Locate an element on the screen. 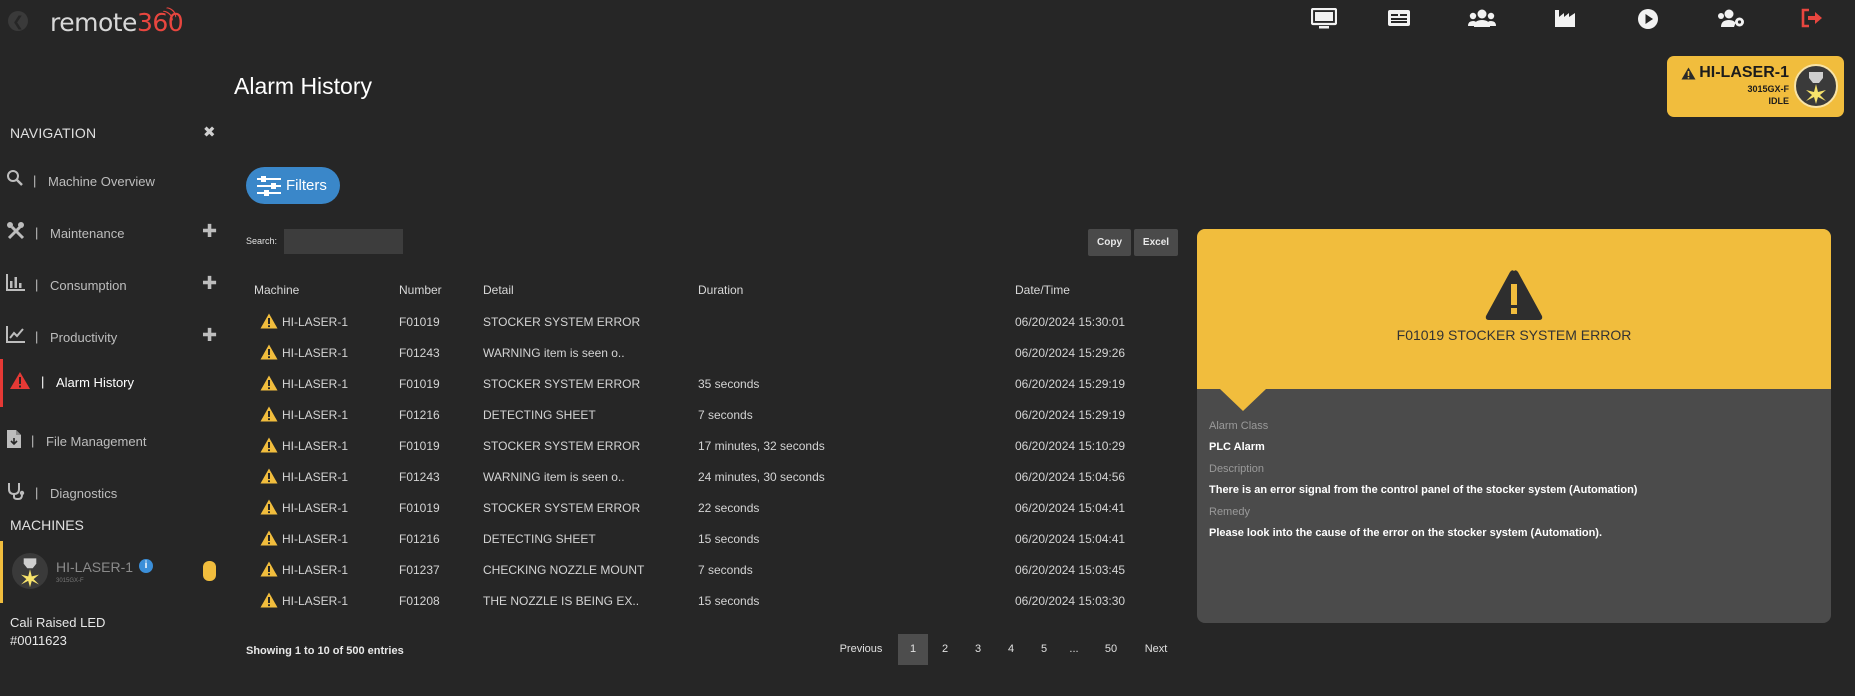 This screenshot has width=1855, height=696. alarm-detail-notch is located at coordinates (1243, 400).